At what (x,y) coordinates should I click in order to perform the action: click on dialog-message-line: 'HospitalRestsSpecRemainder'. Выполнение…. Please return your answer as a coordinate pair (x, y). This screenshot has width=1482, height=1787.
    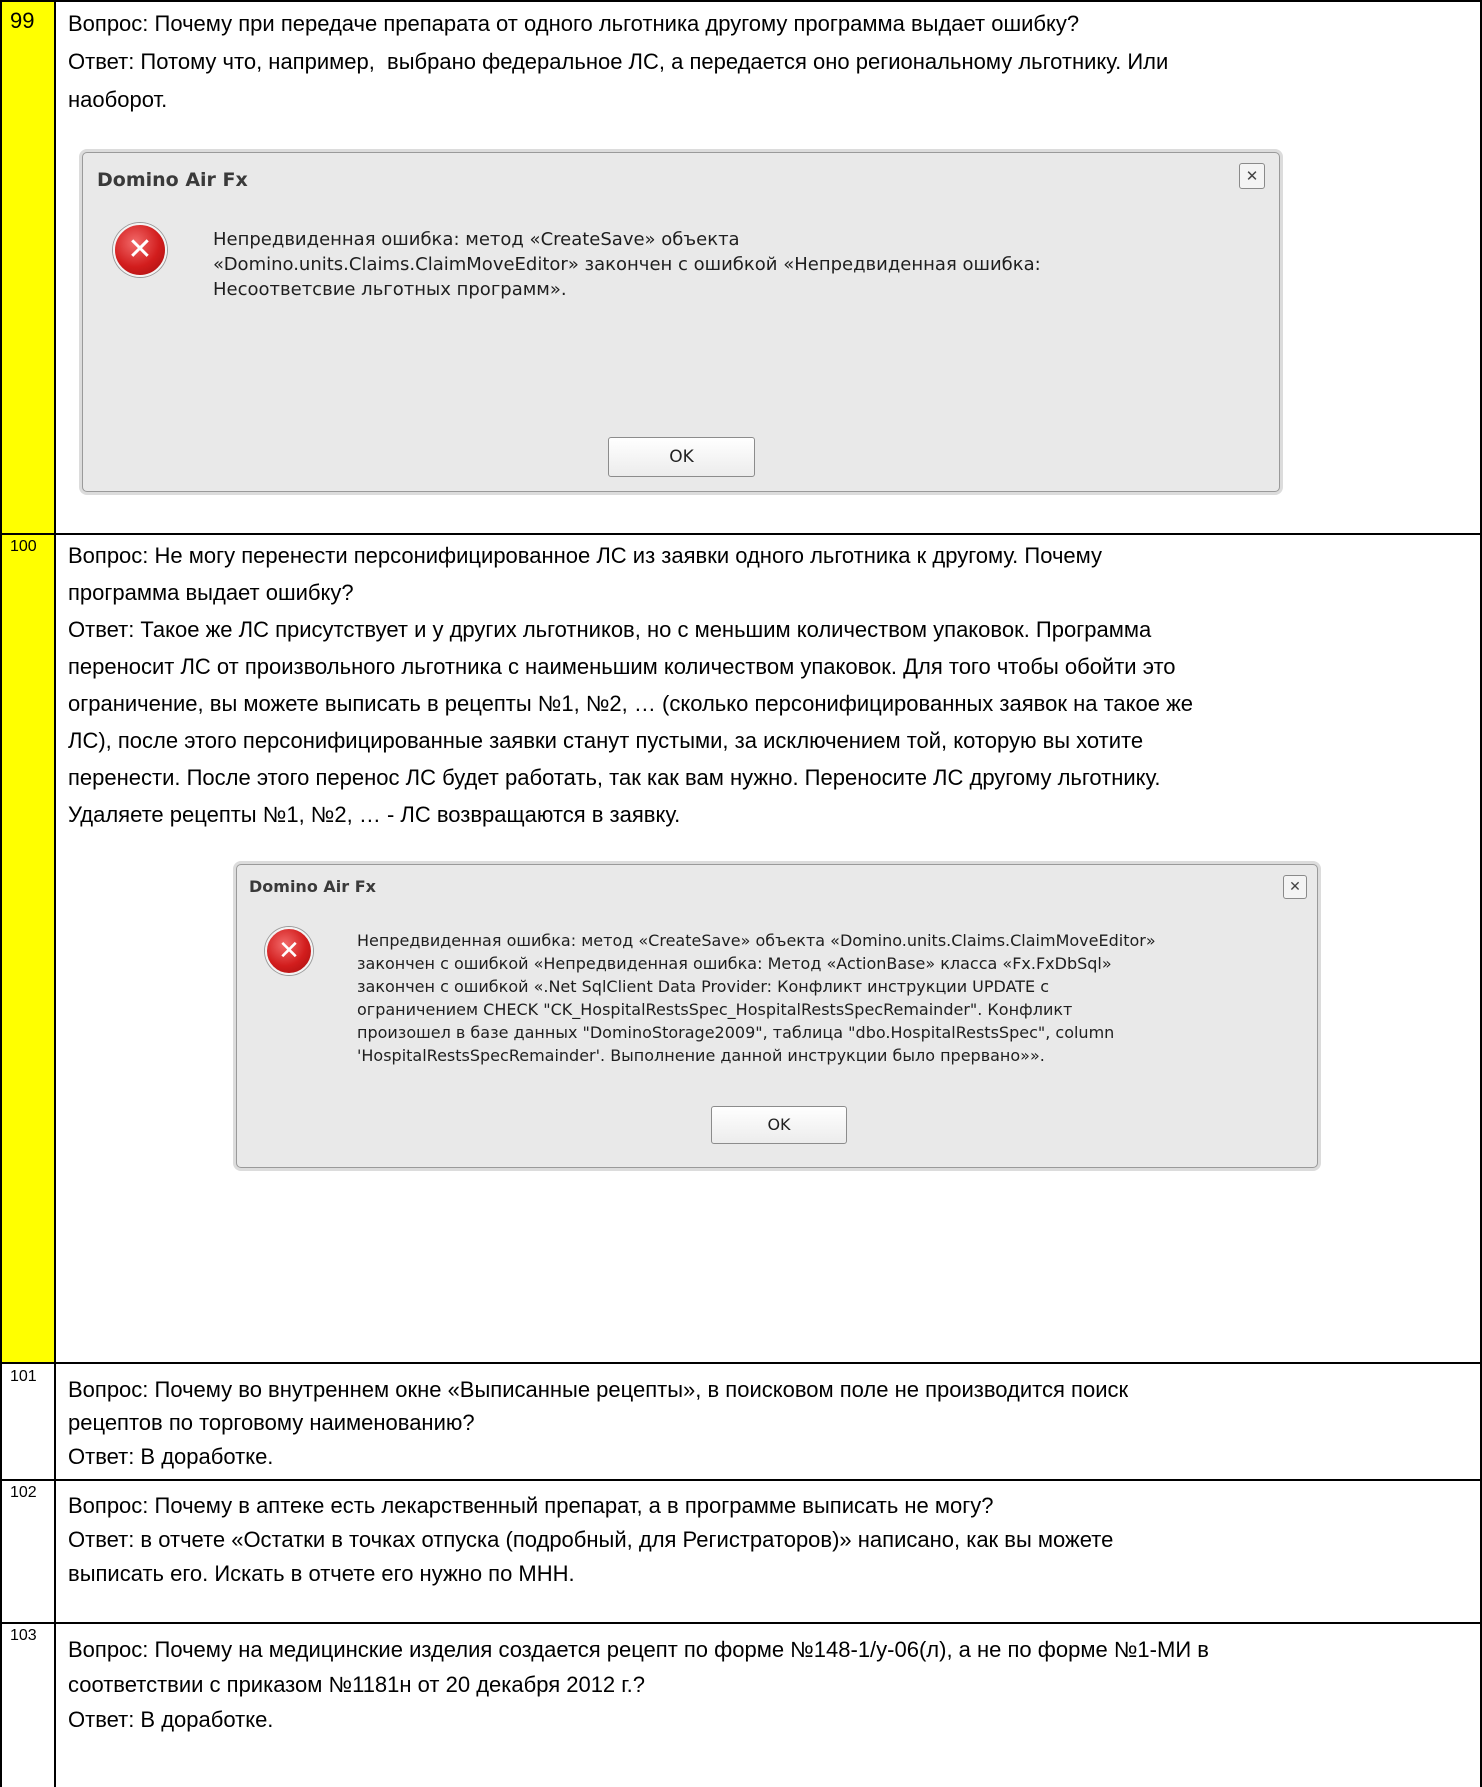
    Looking at the image, I should click on (701, 1055).